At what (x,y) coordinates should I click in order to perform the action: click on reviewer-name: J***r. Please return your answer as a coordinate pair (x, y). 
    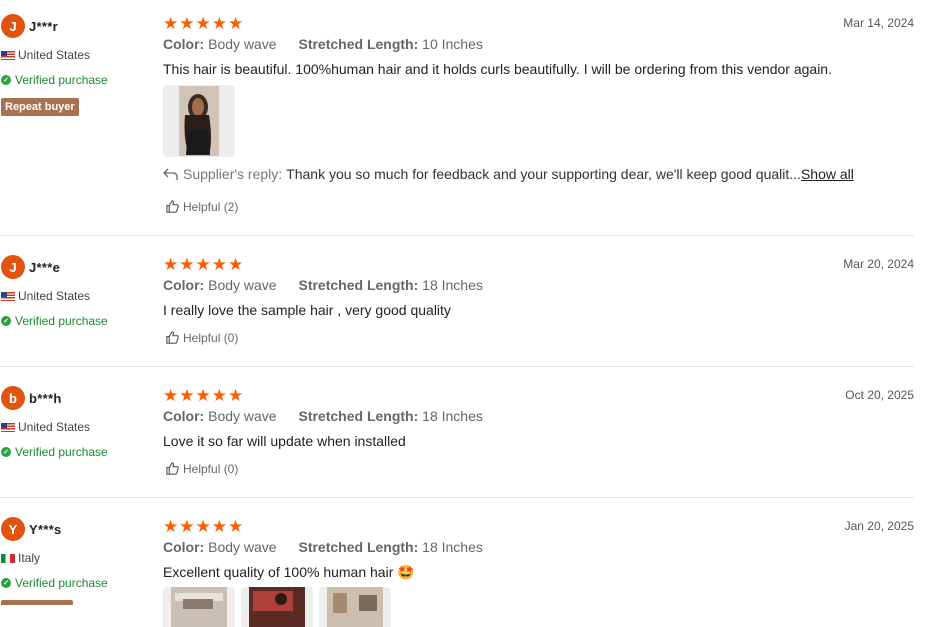
    Looking at the image, I should click on (43, 26).